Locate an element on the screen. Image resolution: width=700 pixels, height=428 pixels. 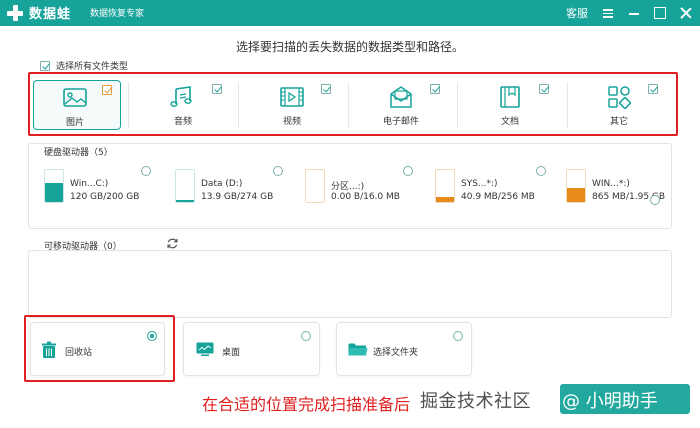
app-subtitle: 数据恢复专家 is located at coordinates (117, 14).